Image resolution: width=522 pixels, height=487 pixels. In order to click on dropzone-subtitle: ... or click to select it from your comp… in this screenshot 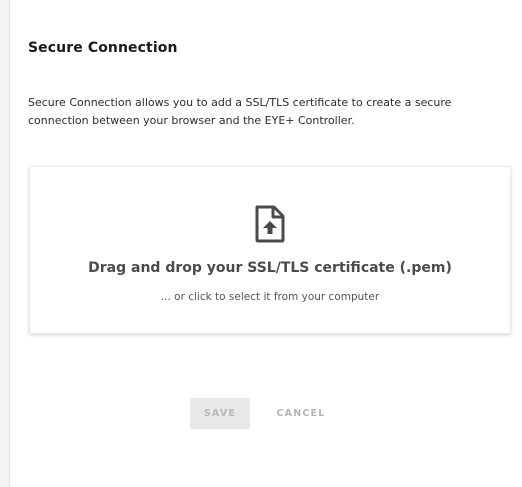, I will do `click(270, 297)`.